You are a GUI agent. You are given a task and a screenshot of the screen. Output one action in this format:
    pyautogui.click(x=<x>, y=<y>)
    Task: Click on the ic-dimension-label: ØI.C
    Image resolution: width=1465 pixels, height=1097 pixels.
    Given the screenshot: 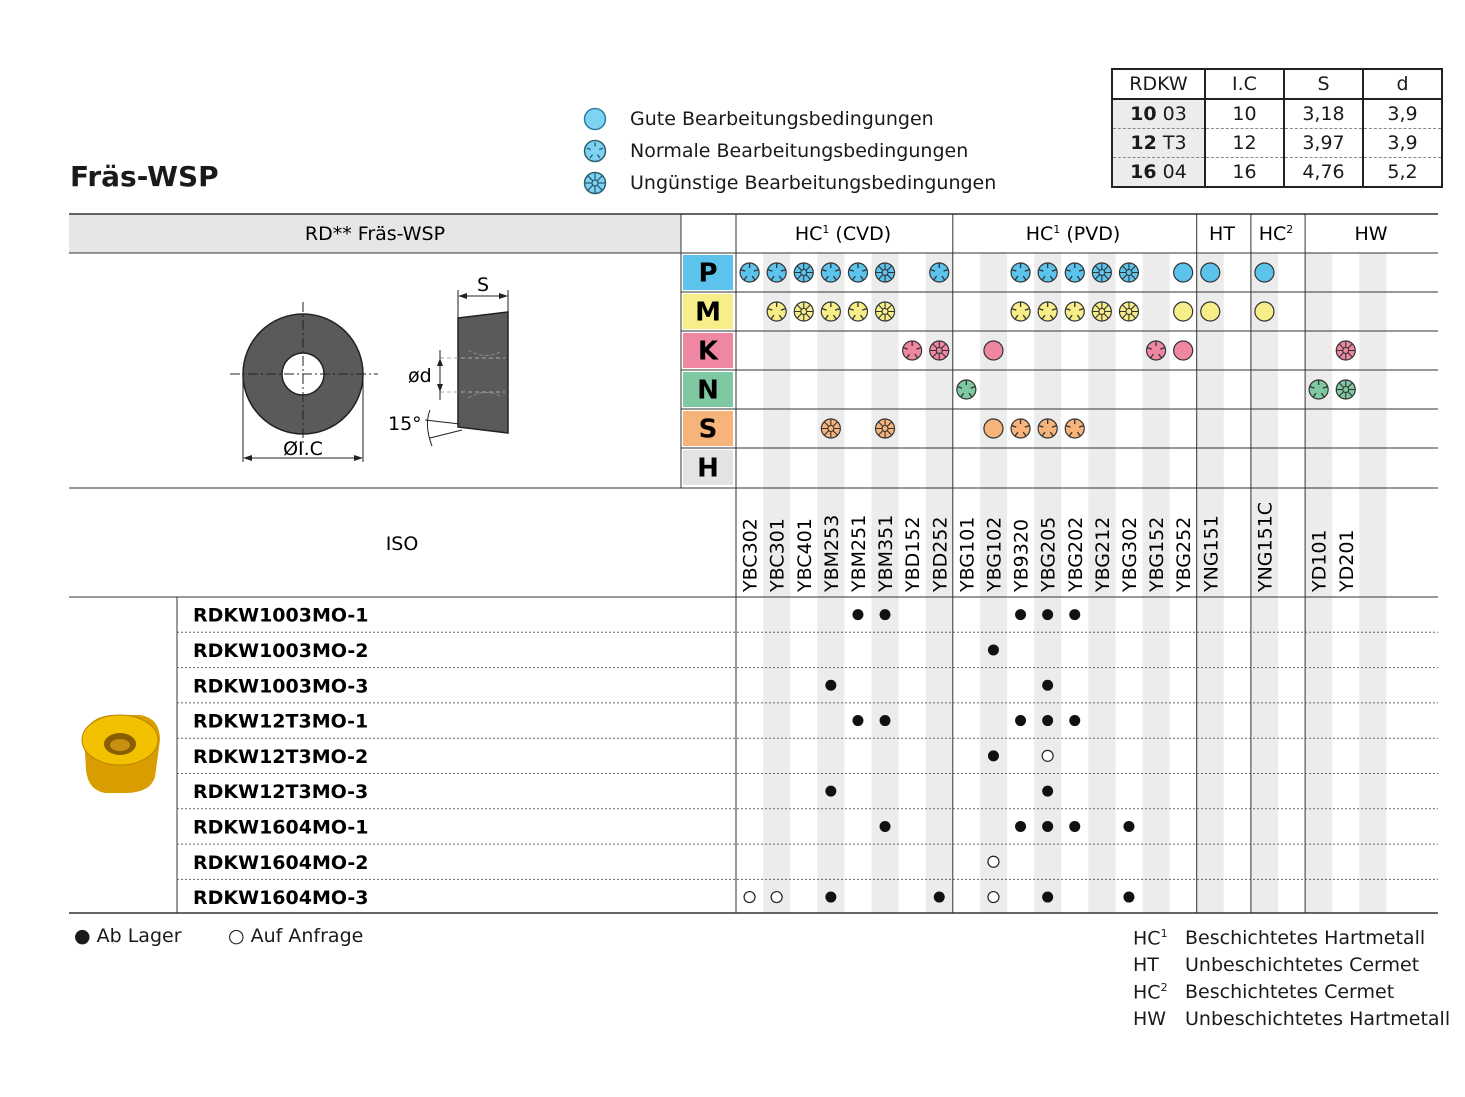 What is the action you would take?
    pyautogui.click(x=303, y=449)
    